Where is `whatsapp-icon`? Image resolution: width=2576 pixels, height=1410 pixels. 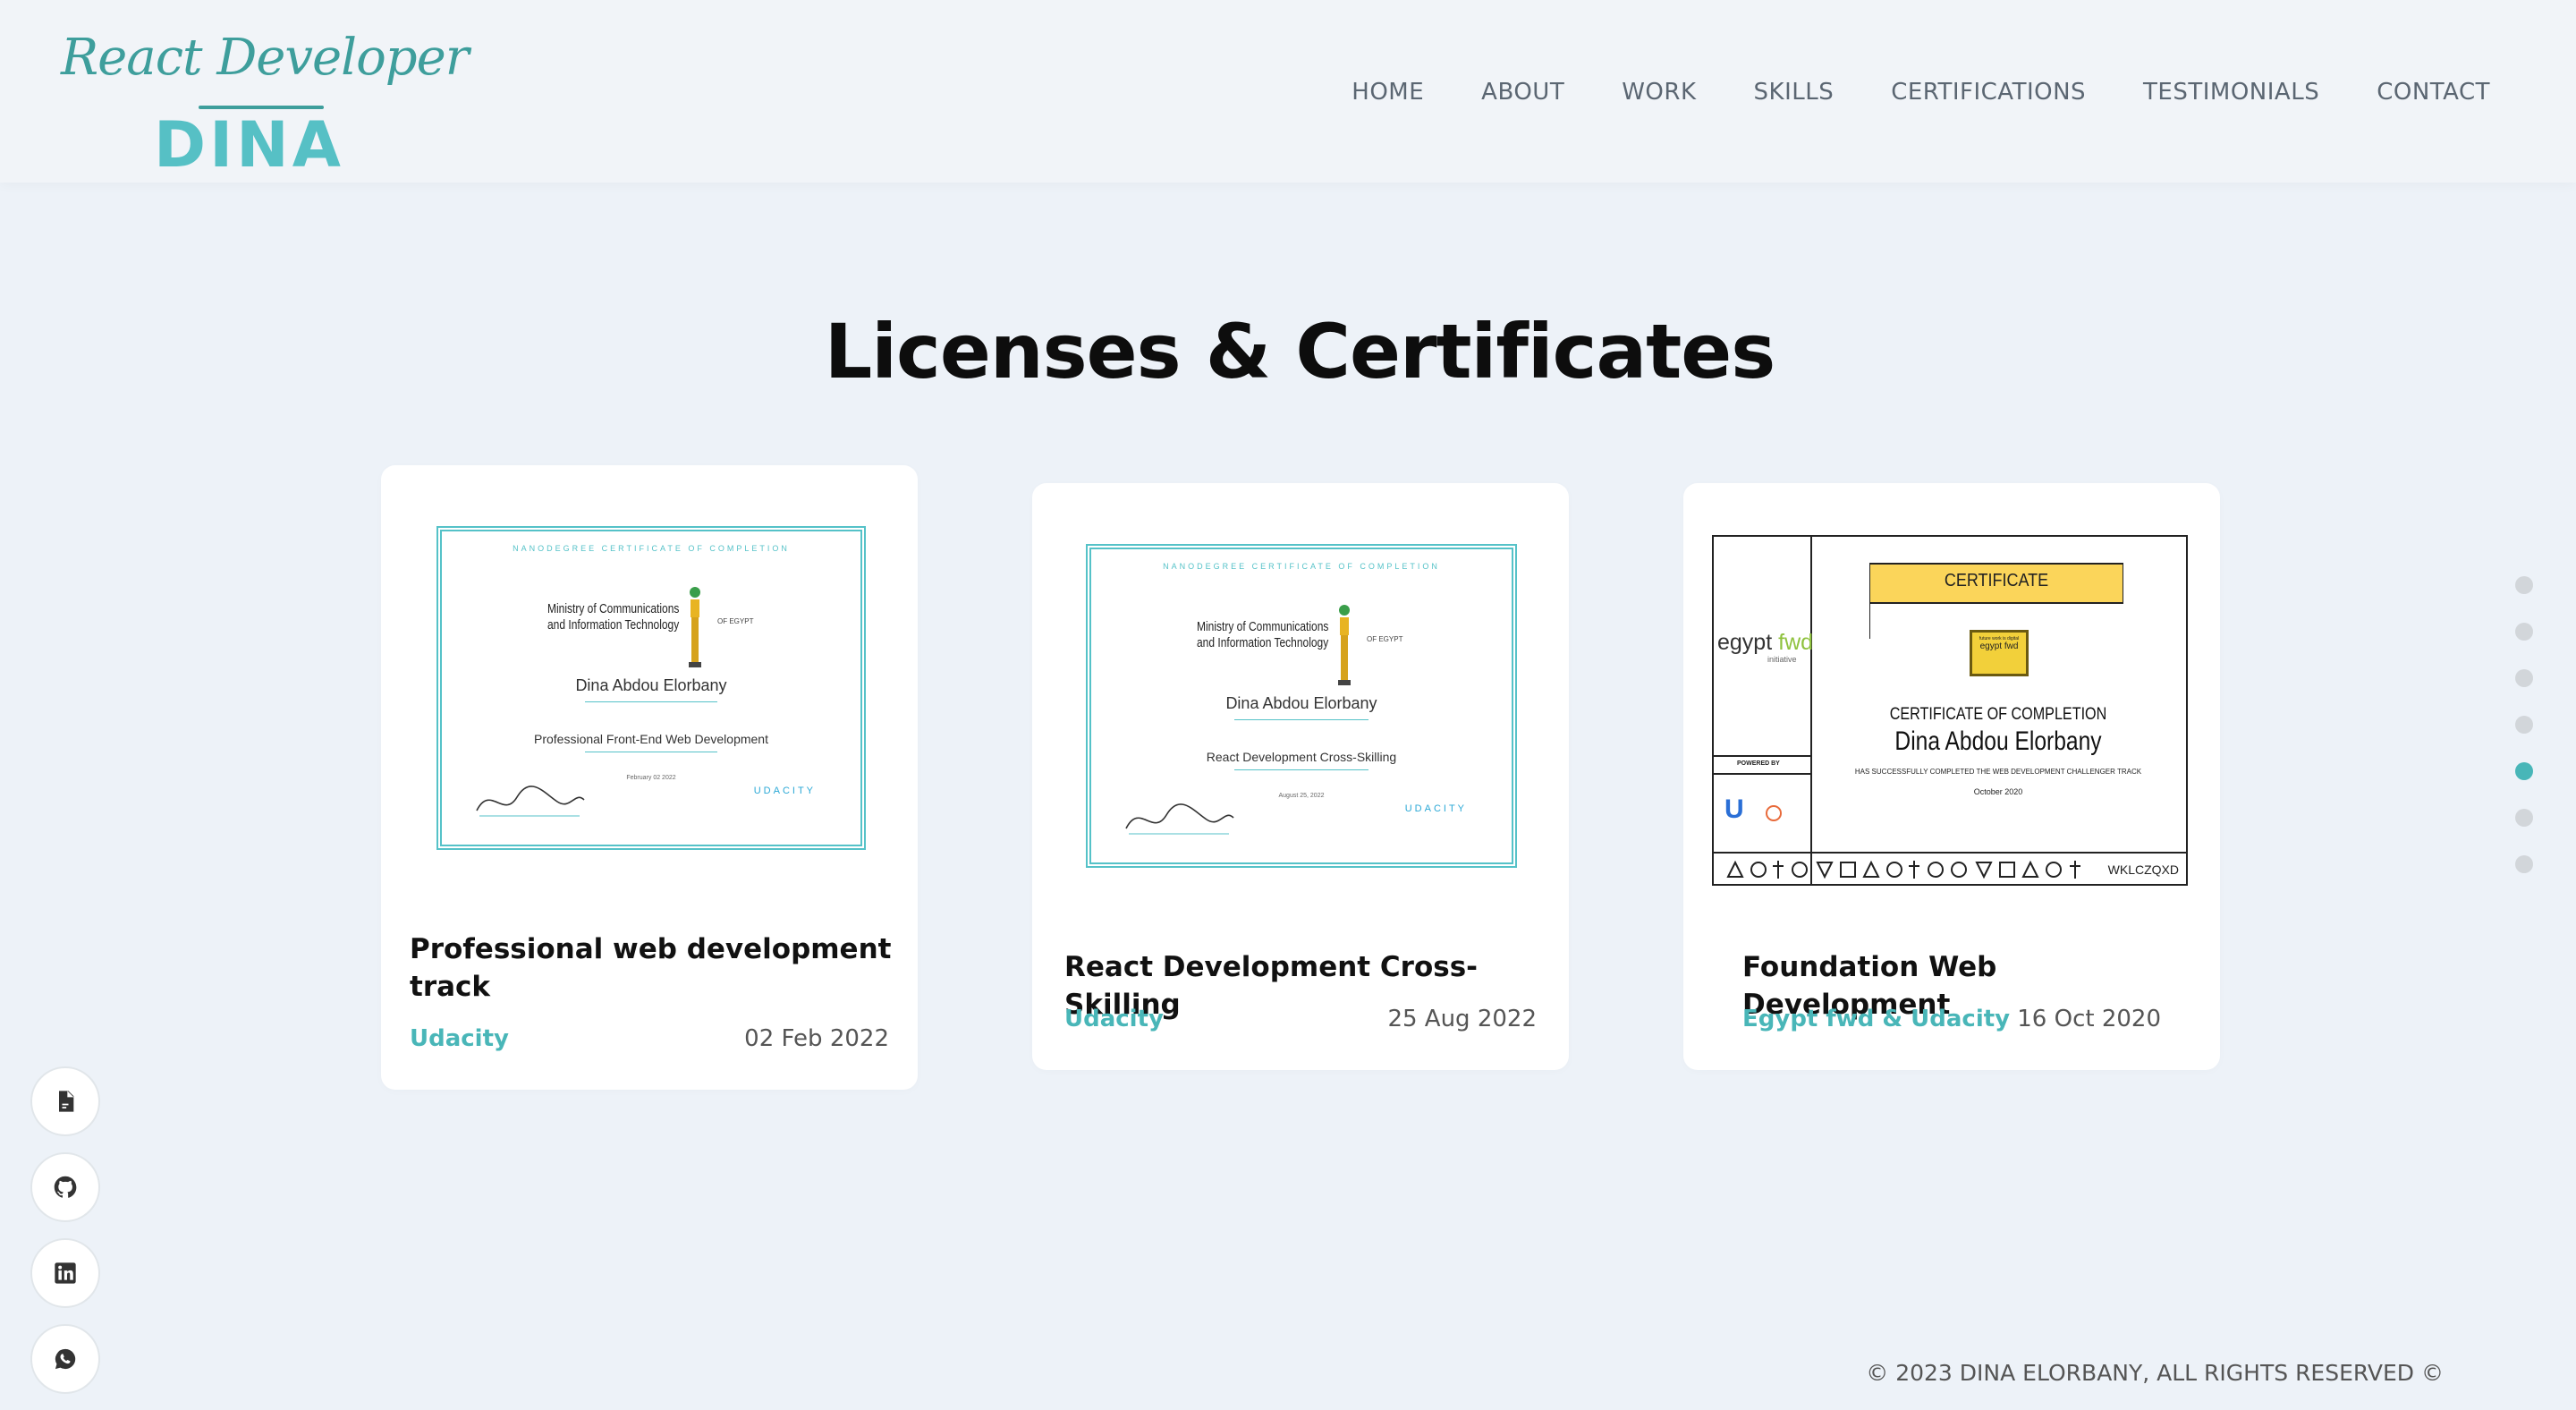
whatsapp-icon is located at coordinates (65, 1359).